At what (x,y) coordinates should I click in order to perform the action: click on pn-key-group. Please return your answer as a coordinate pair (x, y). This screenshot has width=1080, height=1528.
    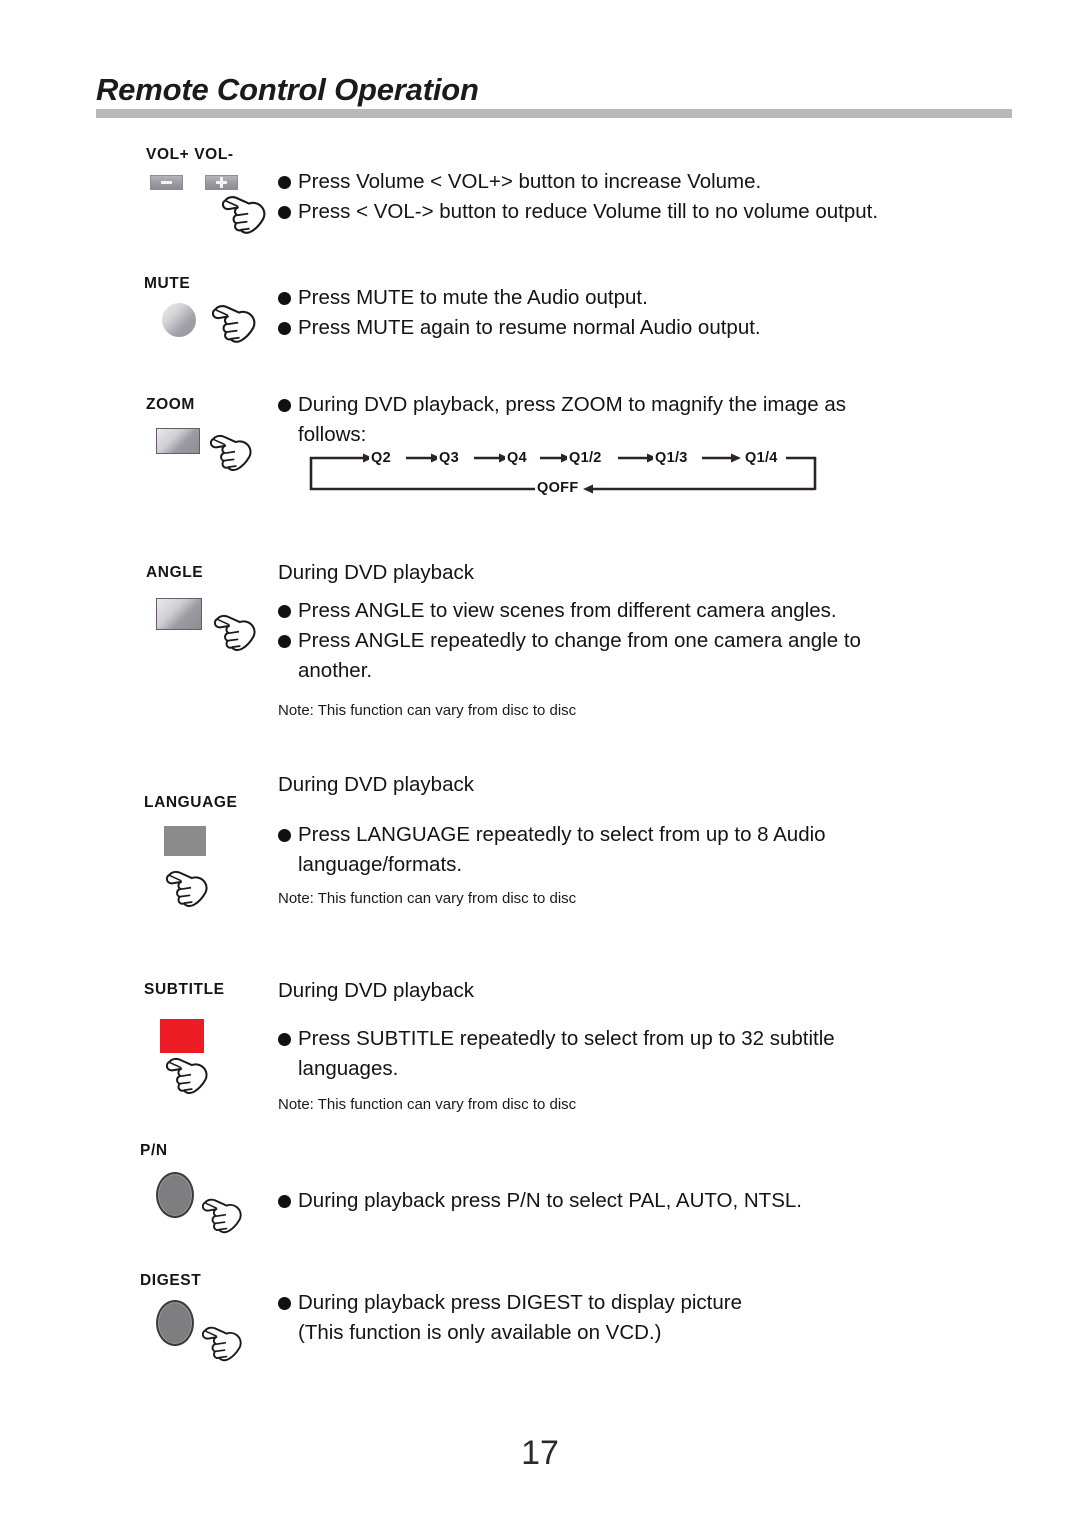
    Looking at the image, I should click on (200, 1204).